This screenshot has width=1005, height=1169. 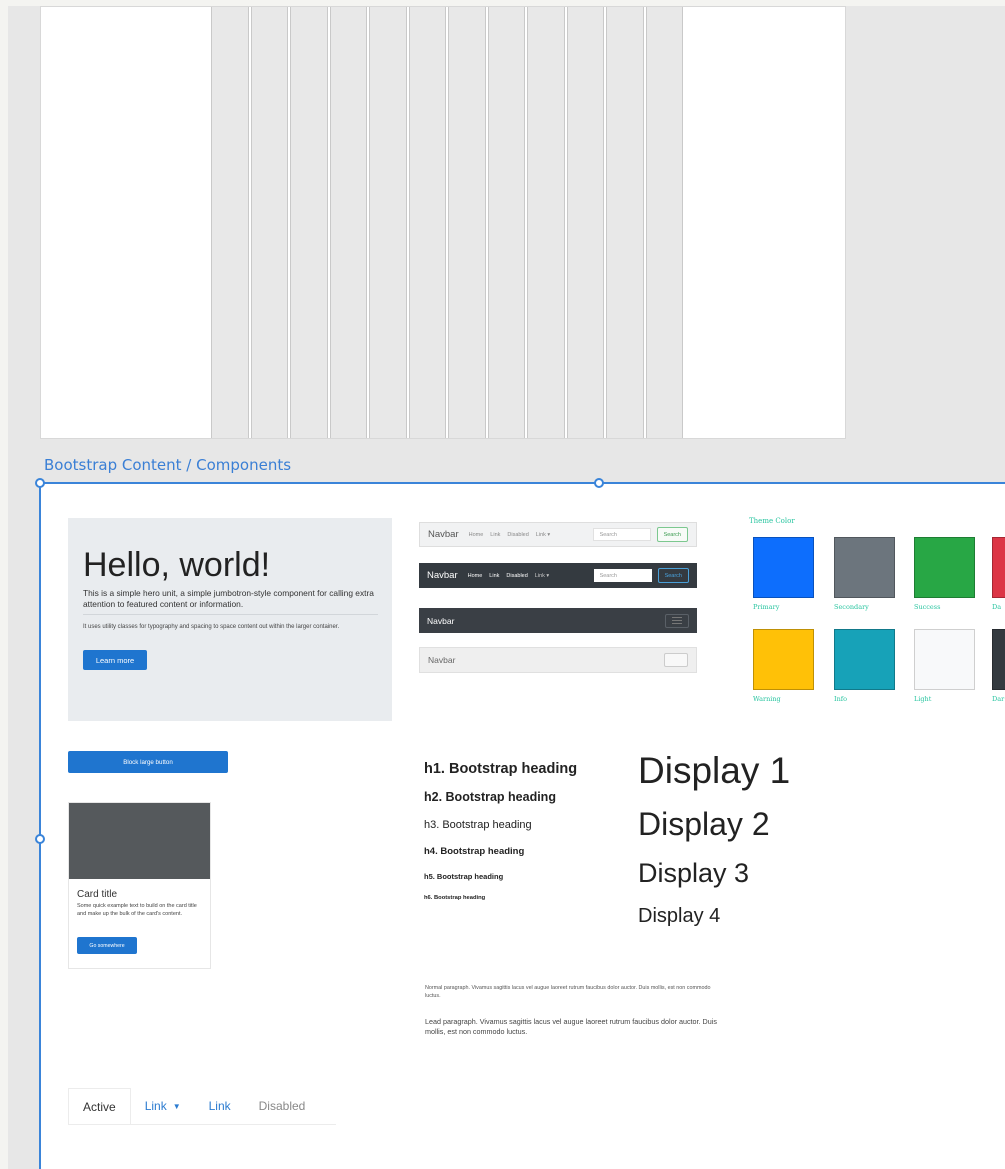 What do you see at coordinates (558, 620) in the screenshot?
I see `navbar-collapsed-dark: Navbar` at bounding box center [558, 620].